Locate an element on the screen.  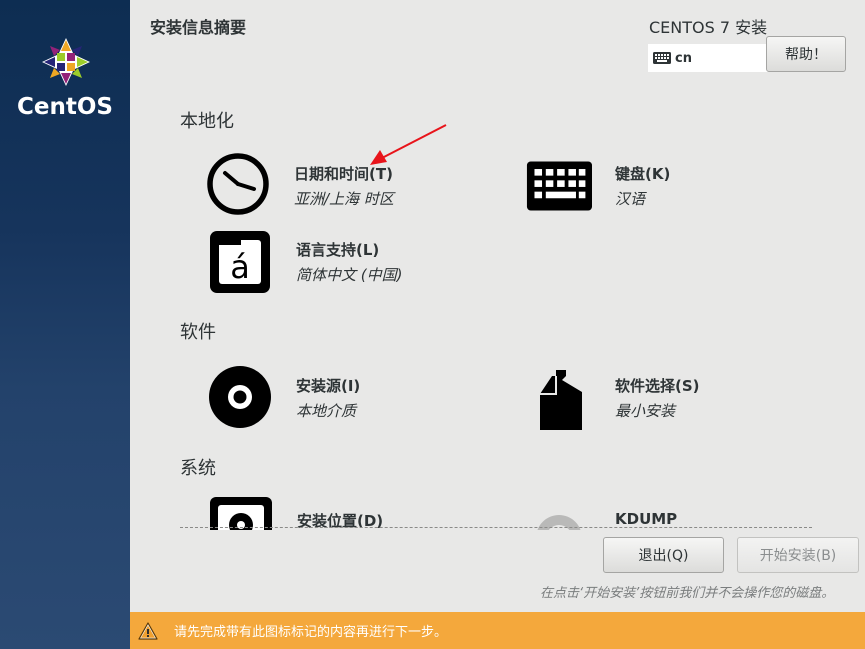
spoke-keyboard-title: 键盘(K) is located at coordinates (643, 174).